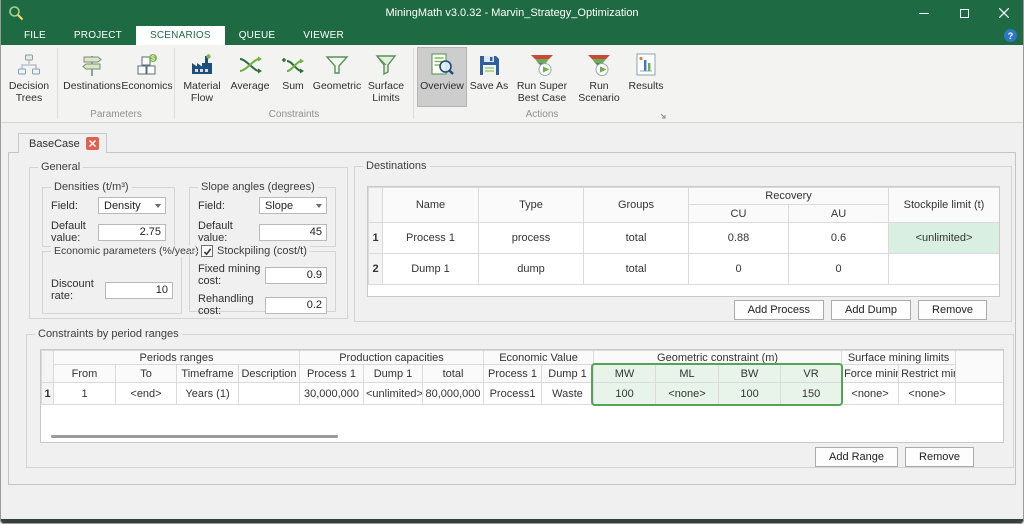 This screenshot has width=1024, height=524. I want to click on discount-rate-label: Discount rate:, so click(72, 290).